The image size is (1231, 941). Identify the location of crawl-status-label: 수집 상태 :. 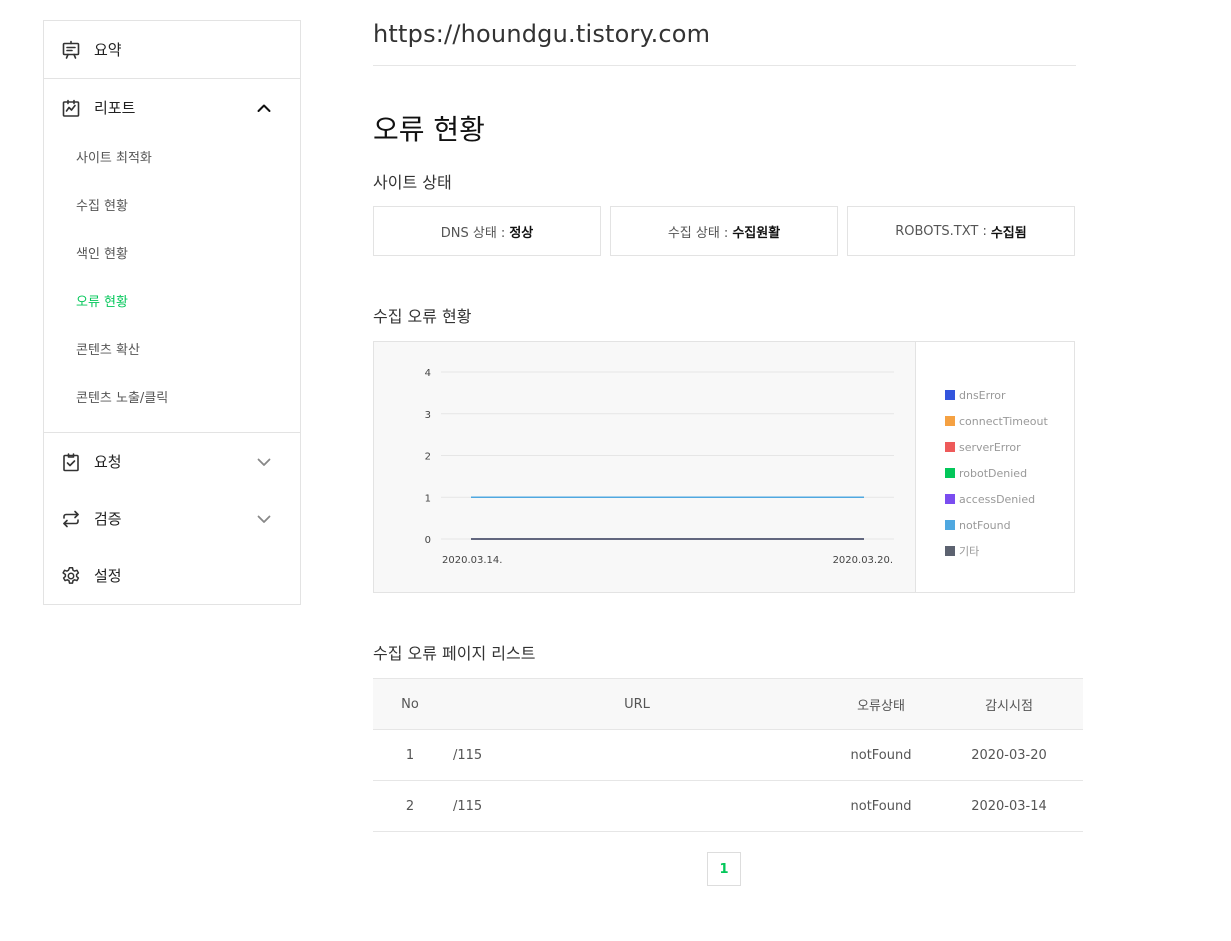
(698, 233).